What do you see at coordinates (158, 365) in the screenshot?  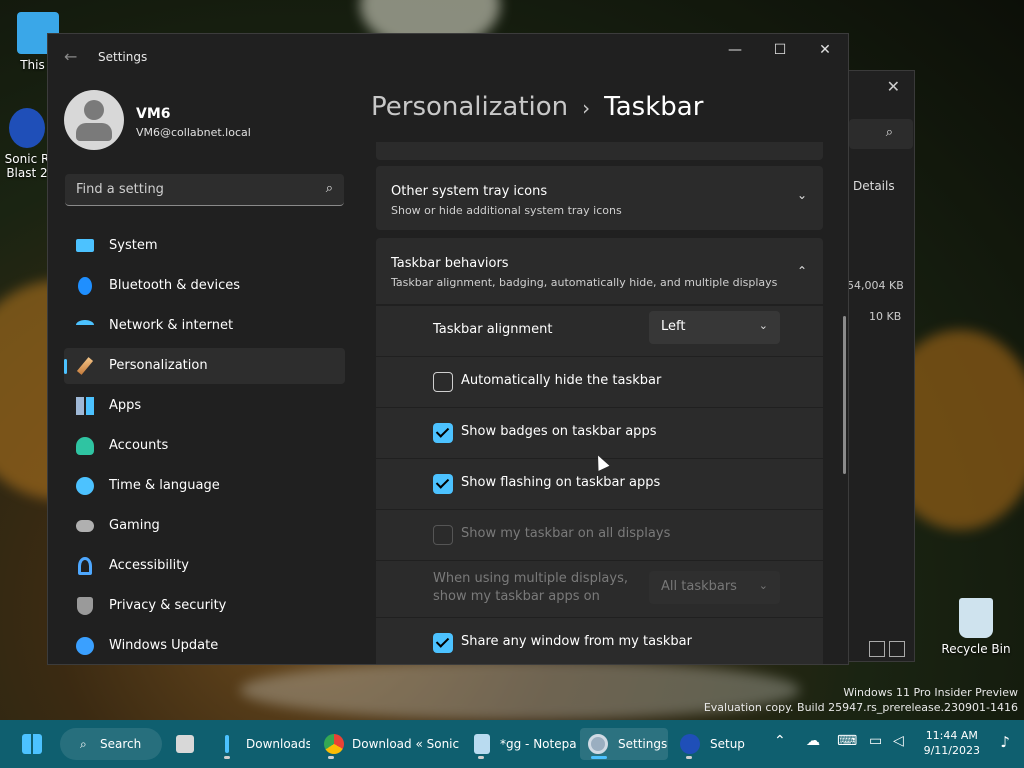 I see `sidebar-item-label: Personalization` at bounding box center [158, 365].